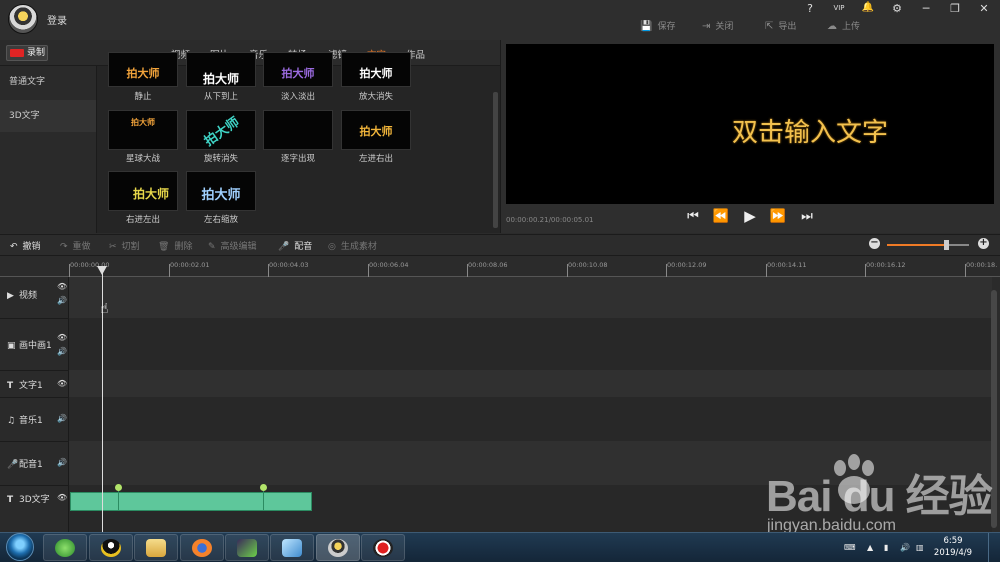 Image resolution: width=1000 pixels, height=562 pixels. Describe the element at coordinates (124, 245) in the screenshot. I see `cut-button: ✂ 切割` at that location.